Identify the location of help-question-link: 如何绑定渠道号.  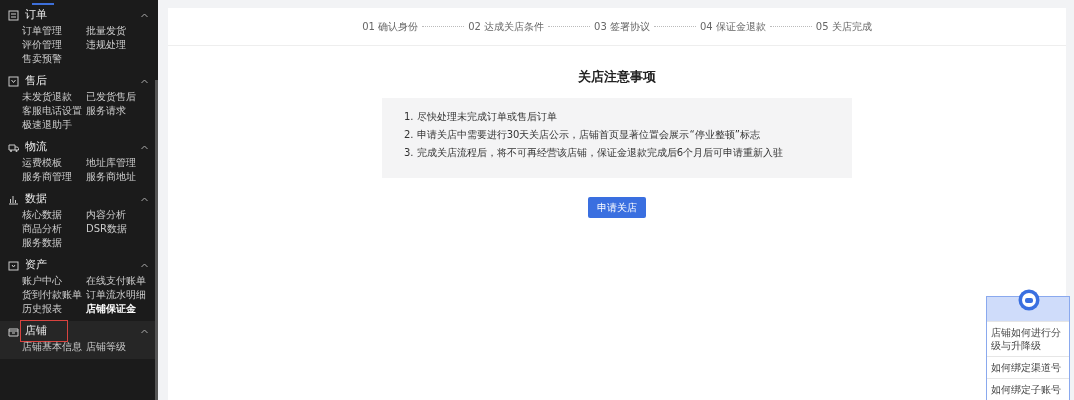
(1028, 367).